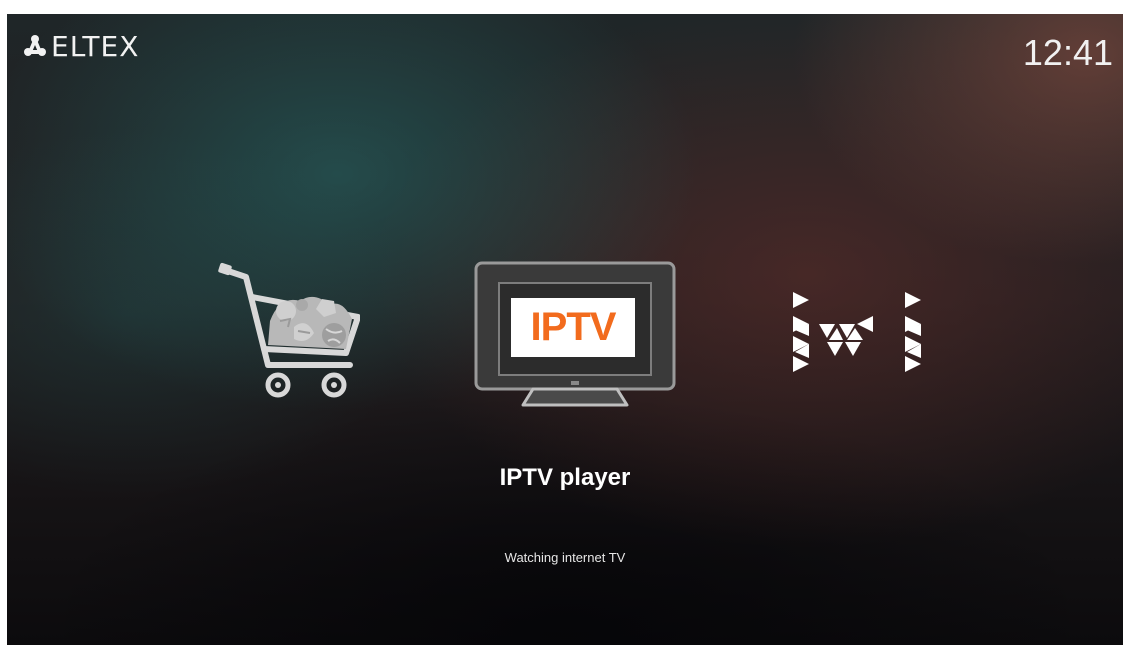 Image resolution: width=1130 pixels, height=646 pixels. Describe the element at coordinates (289, 330) in the screenshot. I see `shopping-cart-icon` at that location.